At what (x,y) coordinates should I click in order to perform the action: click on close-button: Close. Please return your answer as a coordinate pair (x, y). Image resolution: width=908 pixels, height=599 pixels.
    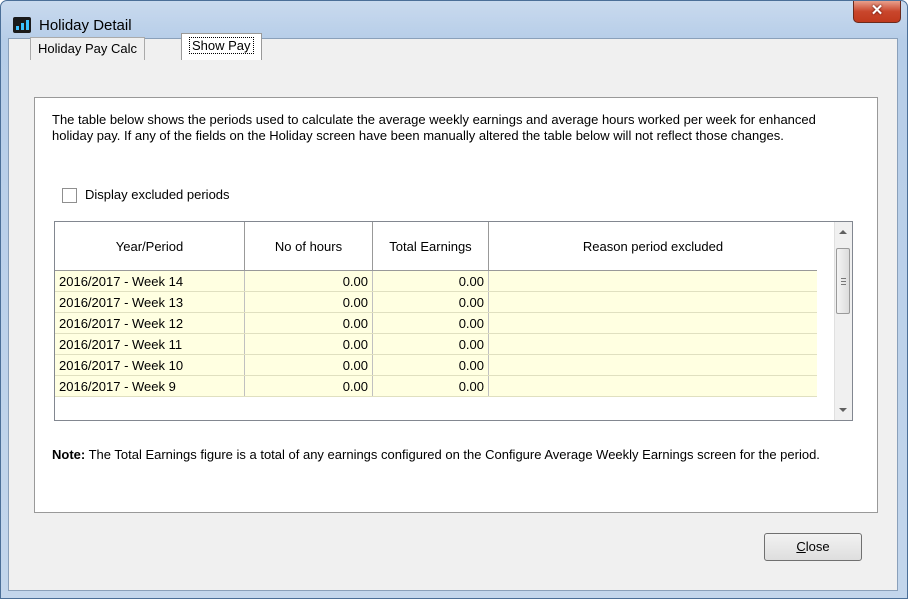
    Looking at the image, I should click on (813, 547).